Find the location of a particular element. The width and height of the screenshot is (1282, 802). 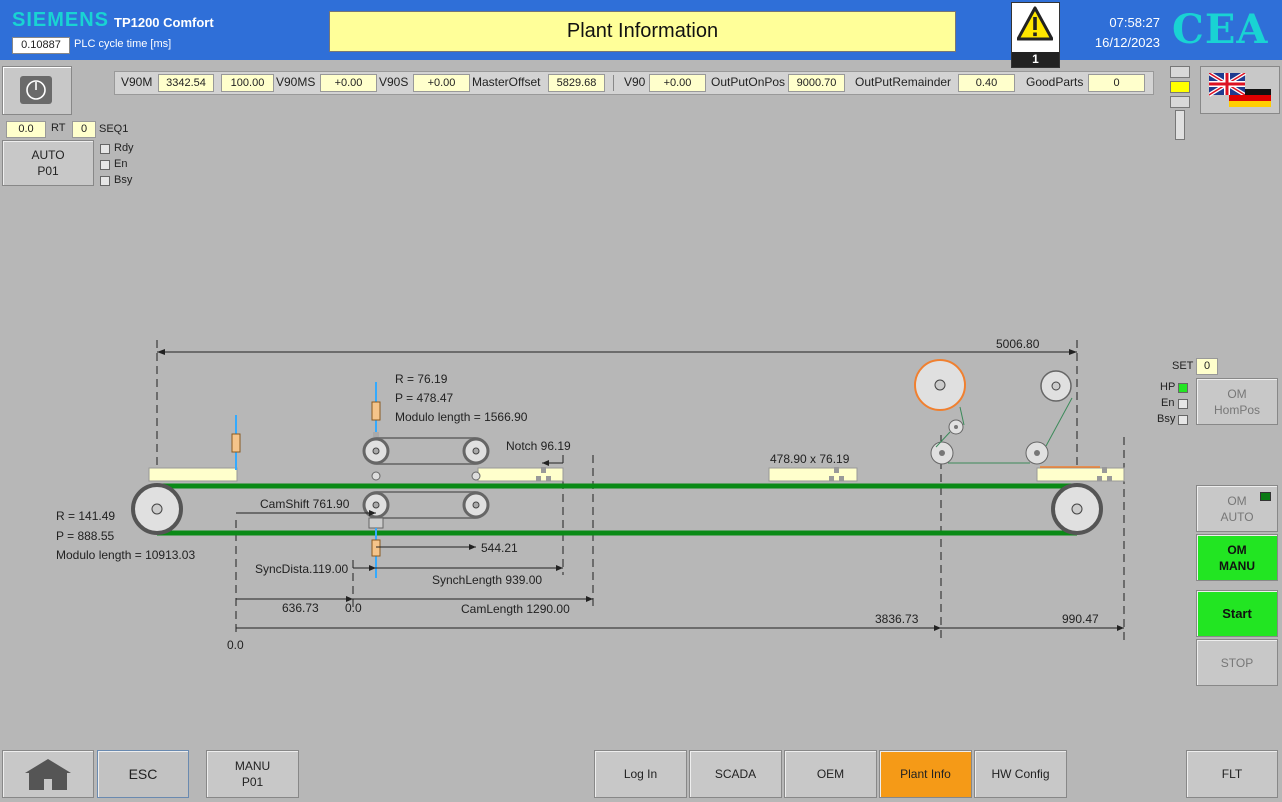

start-button: Start is located at coordinates (1237, 613).